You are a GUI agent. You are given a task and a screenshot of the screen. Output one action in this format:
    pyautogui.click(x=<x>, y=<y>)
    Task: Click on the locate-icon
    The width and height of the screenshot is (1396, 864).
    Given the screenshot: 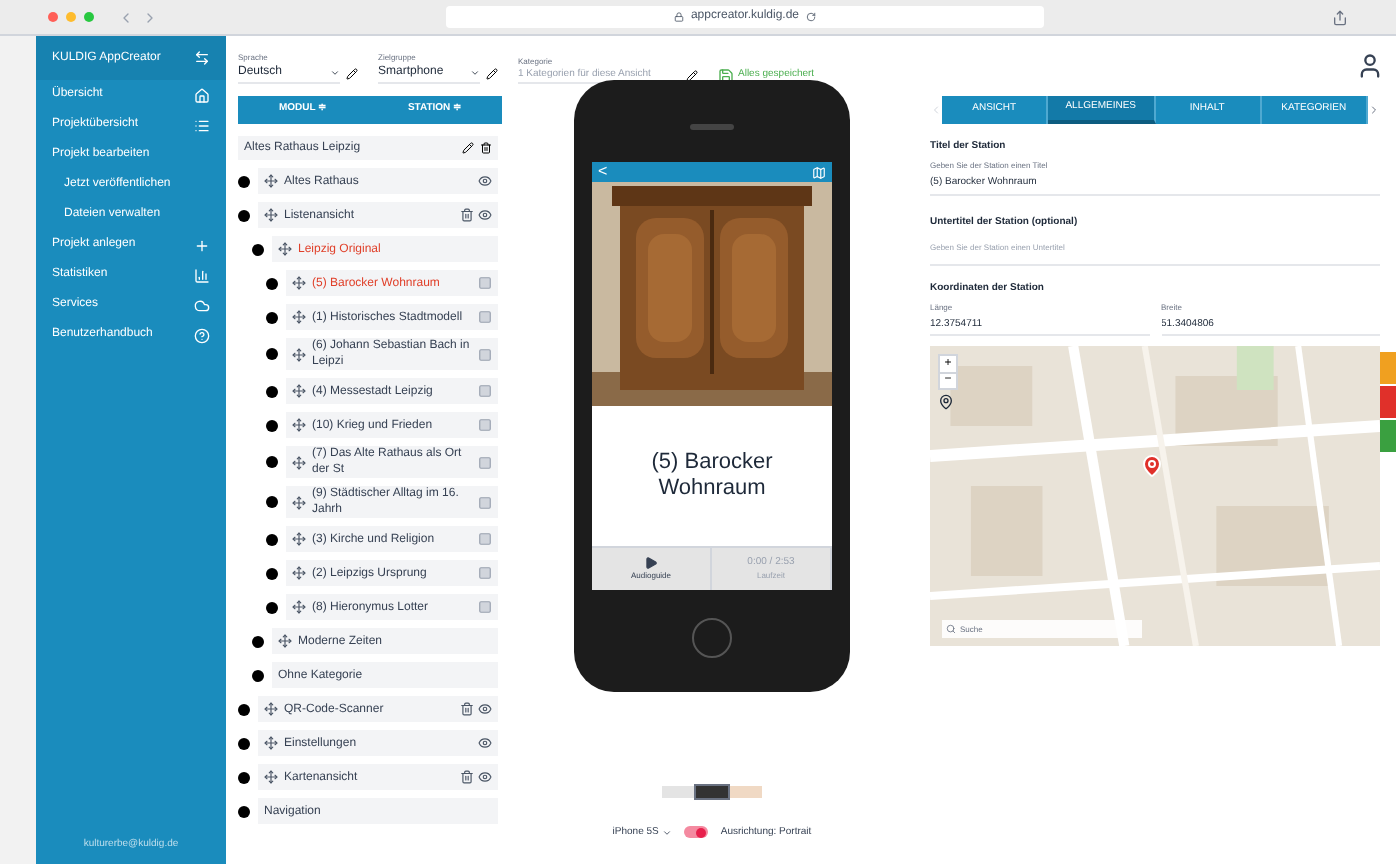 What is the action you would take?
    pyautogui.click(x=946, y=401)
    